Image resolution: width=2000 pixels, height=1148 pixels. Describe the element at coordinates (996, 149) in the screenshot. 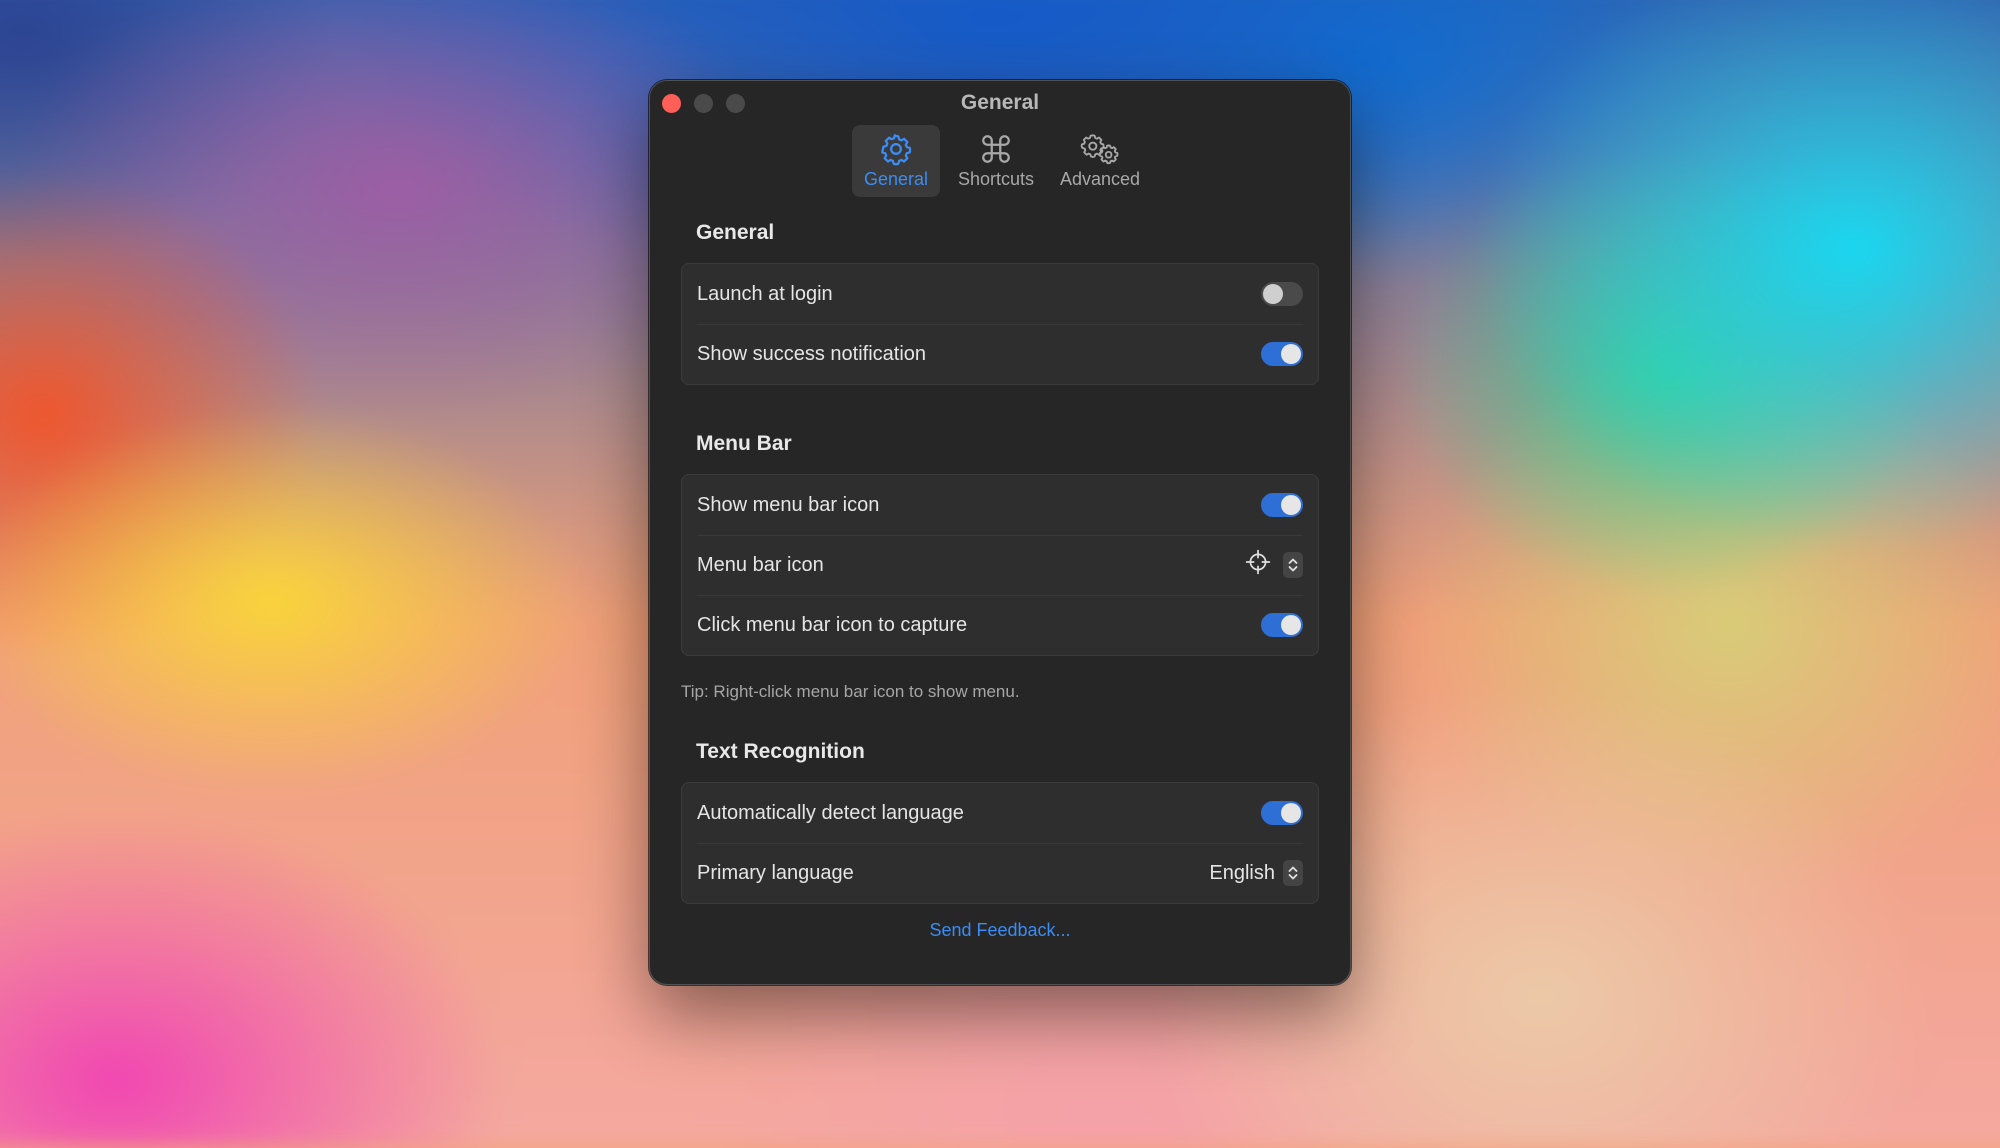

I see `command-icon` at that location.